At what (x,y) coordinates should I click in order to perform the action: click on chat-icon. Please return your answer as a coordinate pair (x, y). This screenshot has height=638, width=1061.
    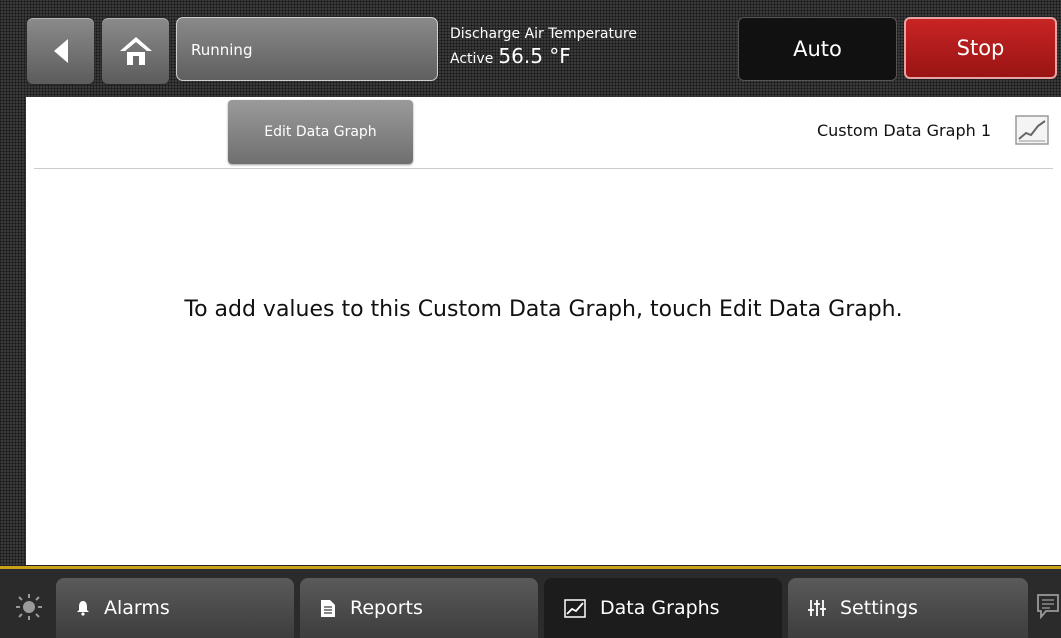
    Looking at the image, I should click on (1048, 606).